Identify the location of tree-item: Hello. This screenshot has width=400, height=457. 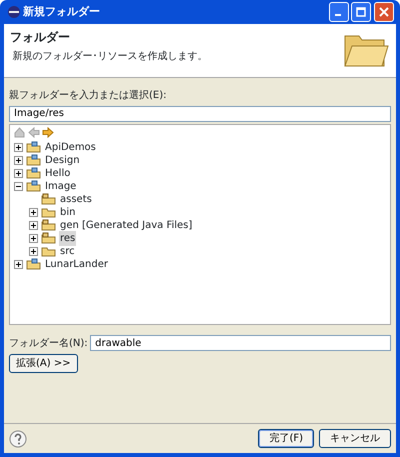
(58, 173).